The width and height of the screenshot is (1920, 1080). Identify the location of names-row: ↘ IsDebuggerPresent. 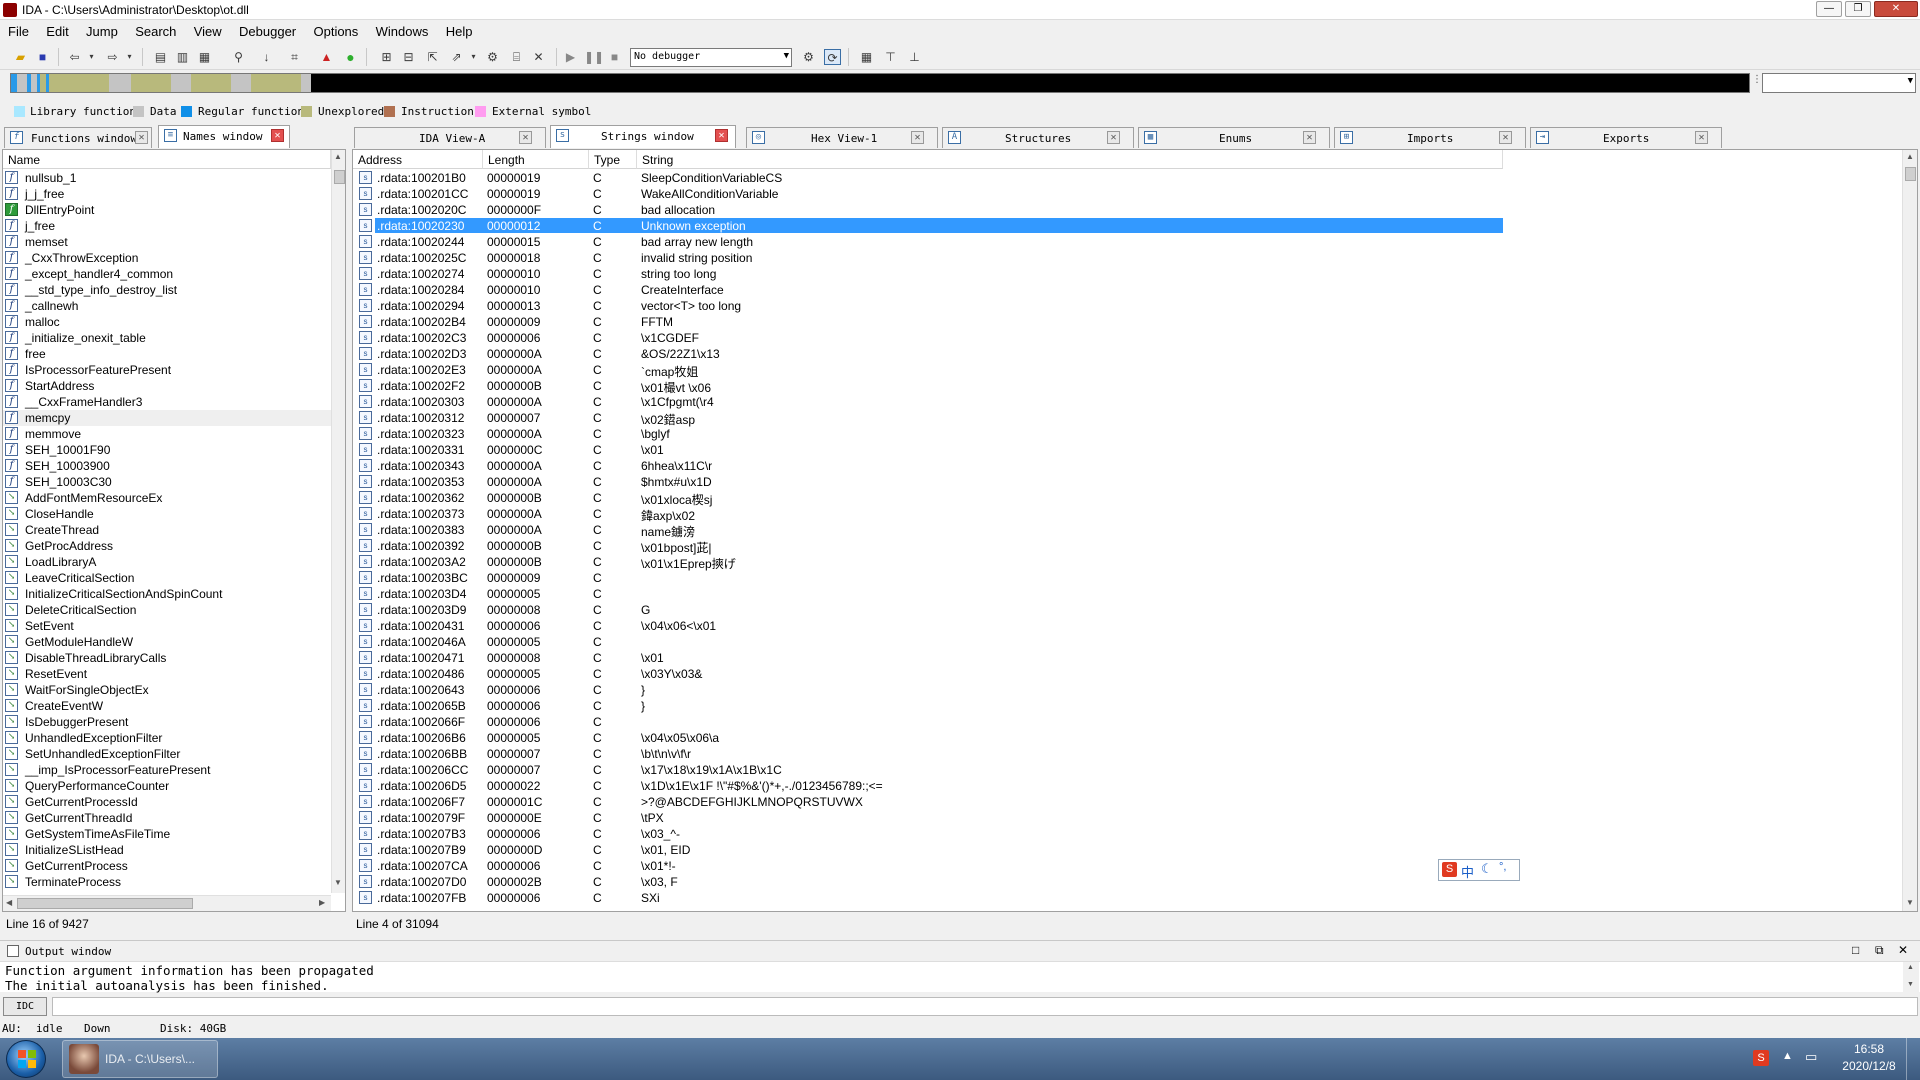
(167, 722).